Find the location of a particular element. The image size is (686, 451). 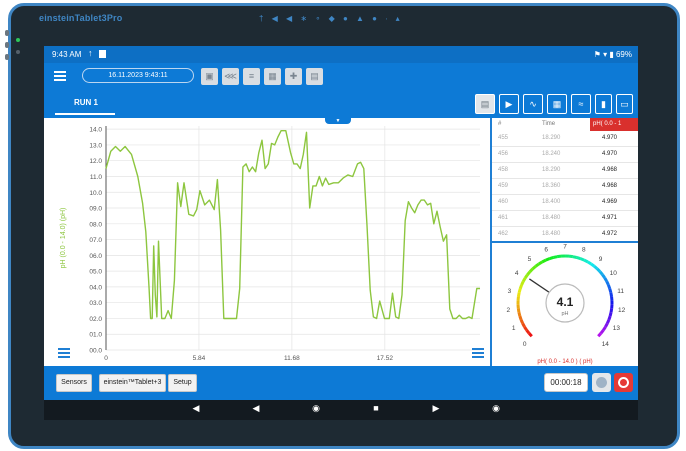

table-header-ph: pH( 0.0 - 1 is located at coordinates (614, 124).